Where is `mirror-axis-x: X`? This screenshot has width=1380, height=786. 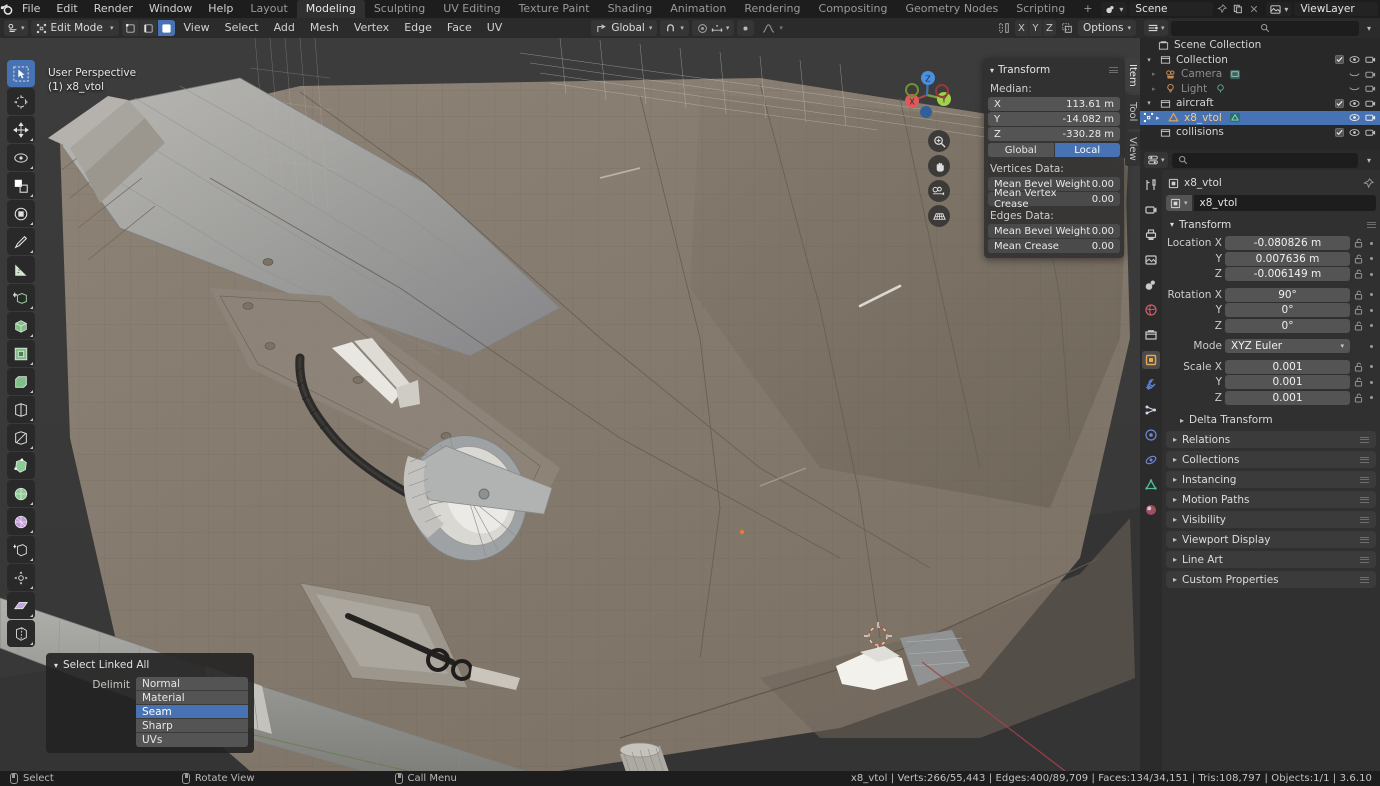
mirror-axis-x: X is located at coordinates (1021, 28).